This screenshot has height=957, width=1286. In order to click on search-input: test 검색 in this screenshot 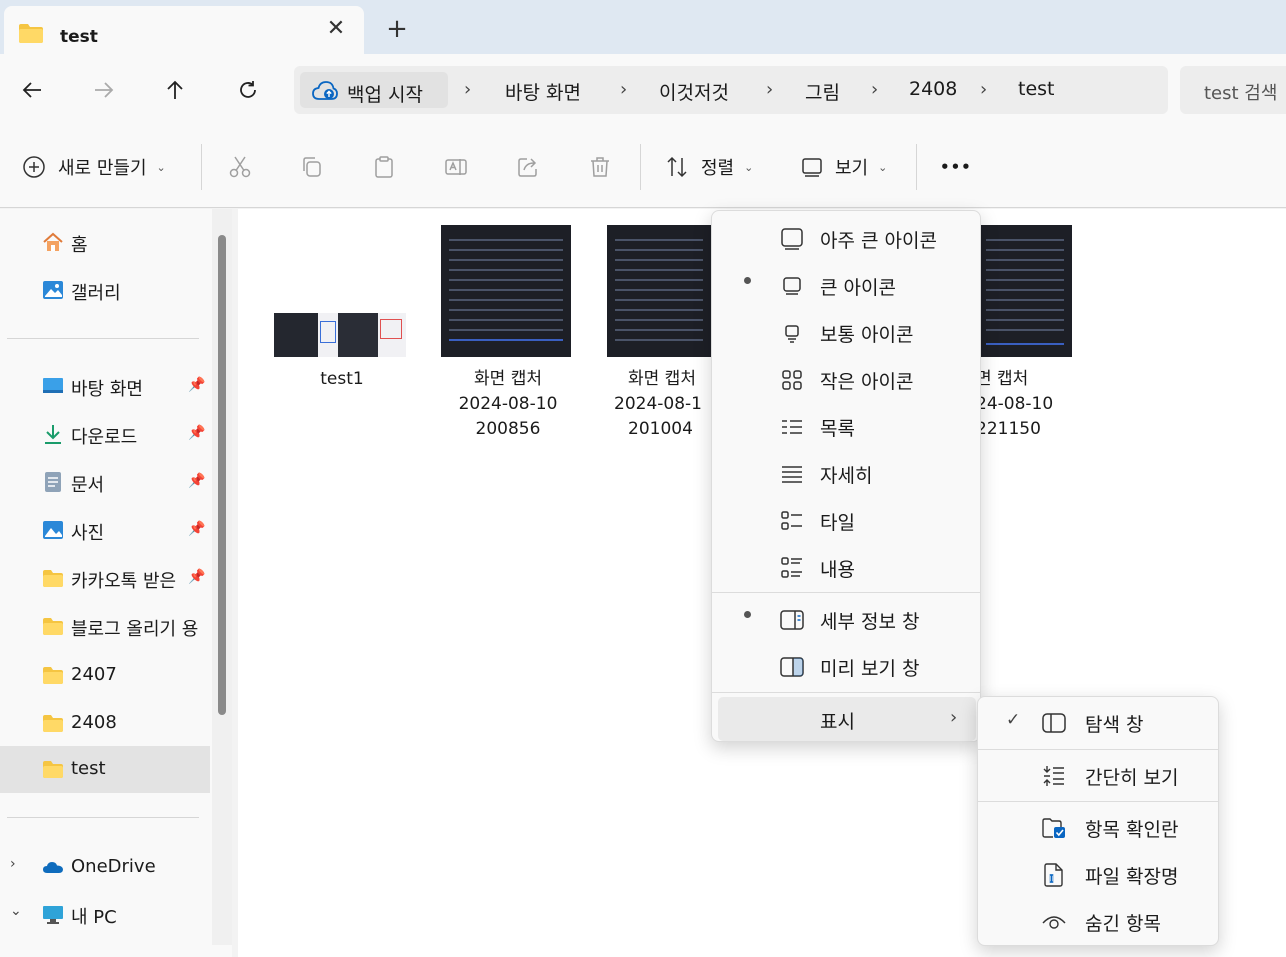, I will do `click(1240, 92)`.